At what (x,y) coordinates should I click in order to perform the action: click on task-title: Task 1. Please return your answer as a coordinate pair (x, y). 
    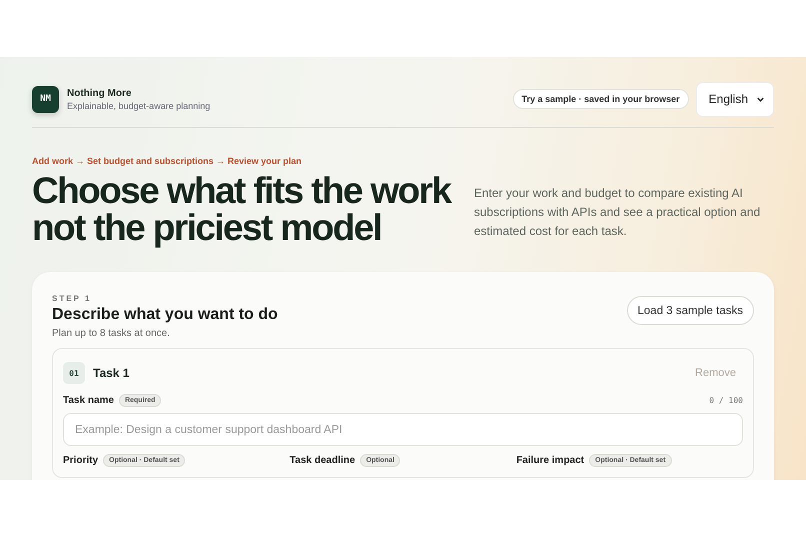
    Looking at the image, I should click on (111, 373).